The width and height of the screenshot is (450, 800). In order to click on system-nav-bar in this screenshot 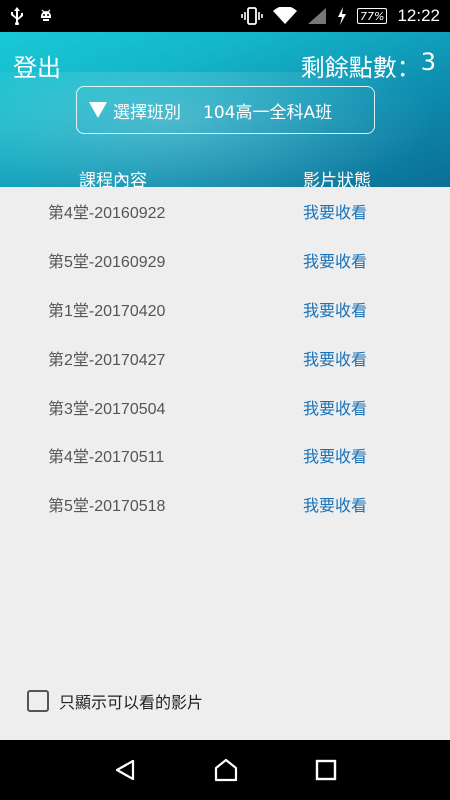, I will do `click(225, 770)`.